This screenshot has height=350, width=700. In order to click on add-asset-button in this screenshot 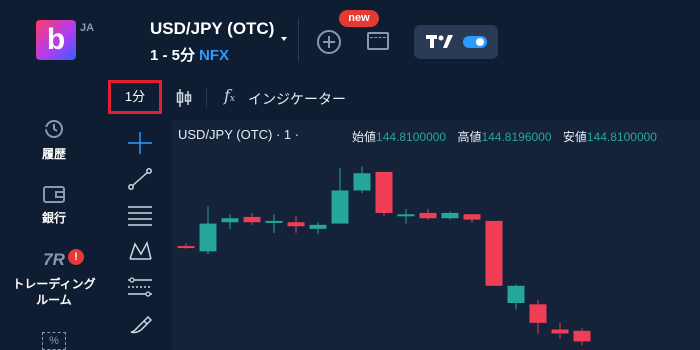, I will do `click(329, 42)`.